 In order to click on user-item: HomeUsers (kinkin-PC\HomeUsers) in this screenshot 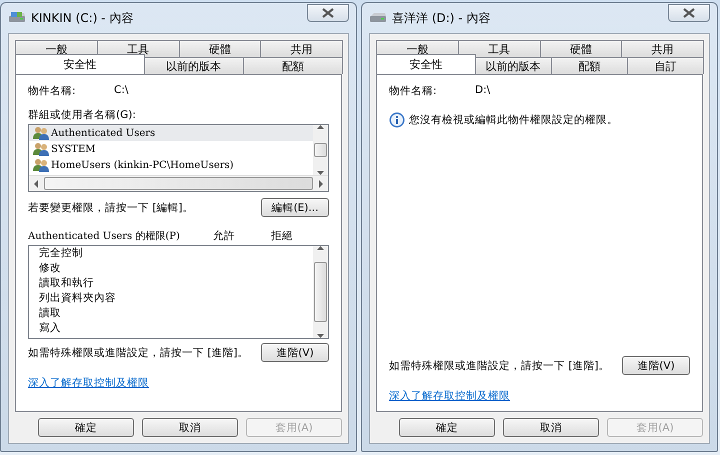, I will do `click(171, 165)`.